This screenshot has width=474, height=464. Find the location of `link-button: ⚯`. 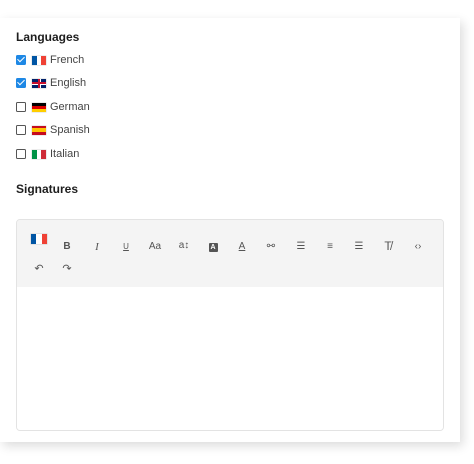

link-button: ⚯ is located at coordinates (271, 247).